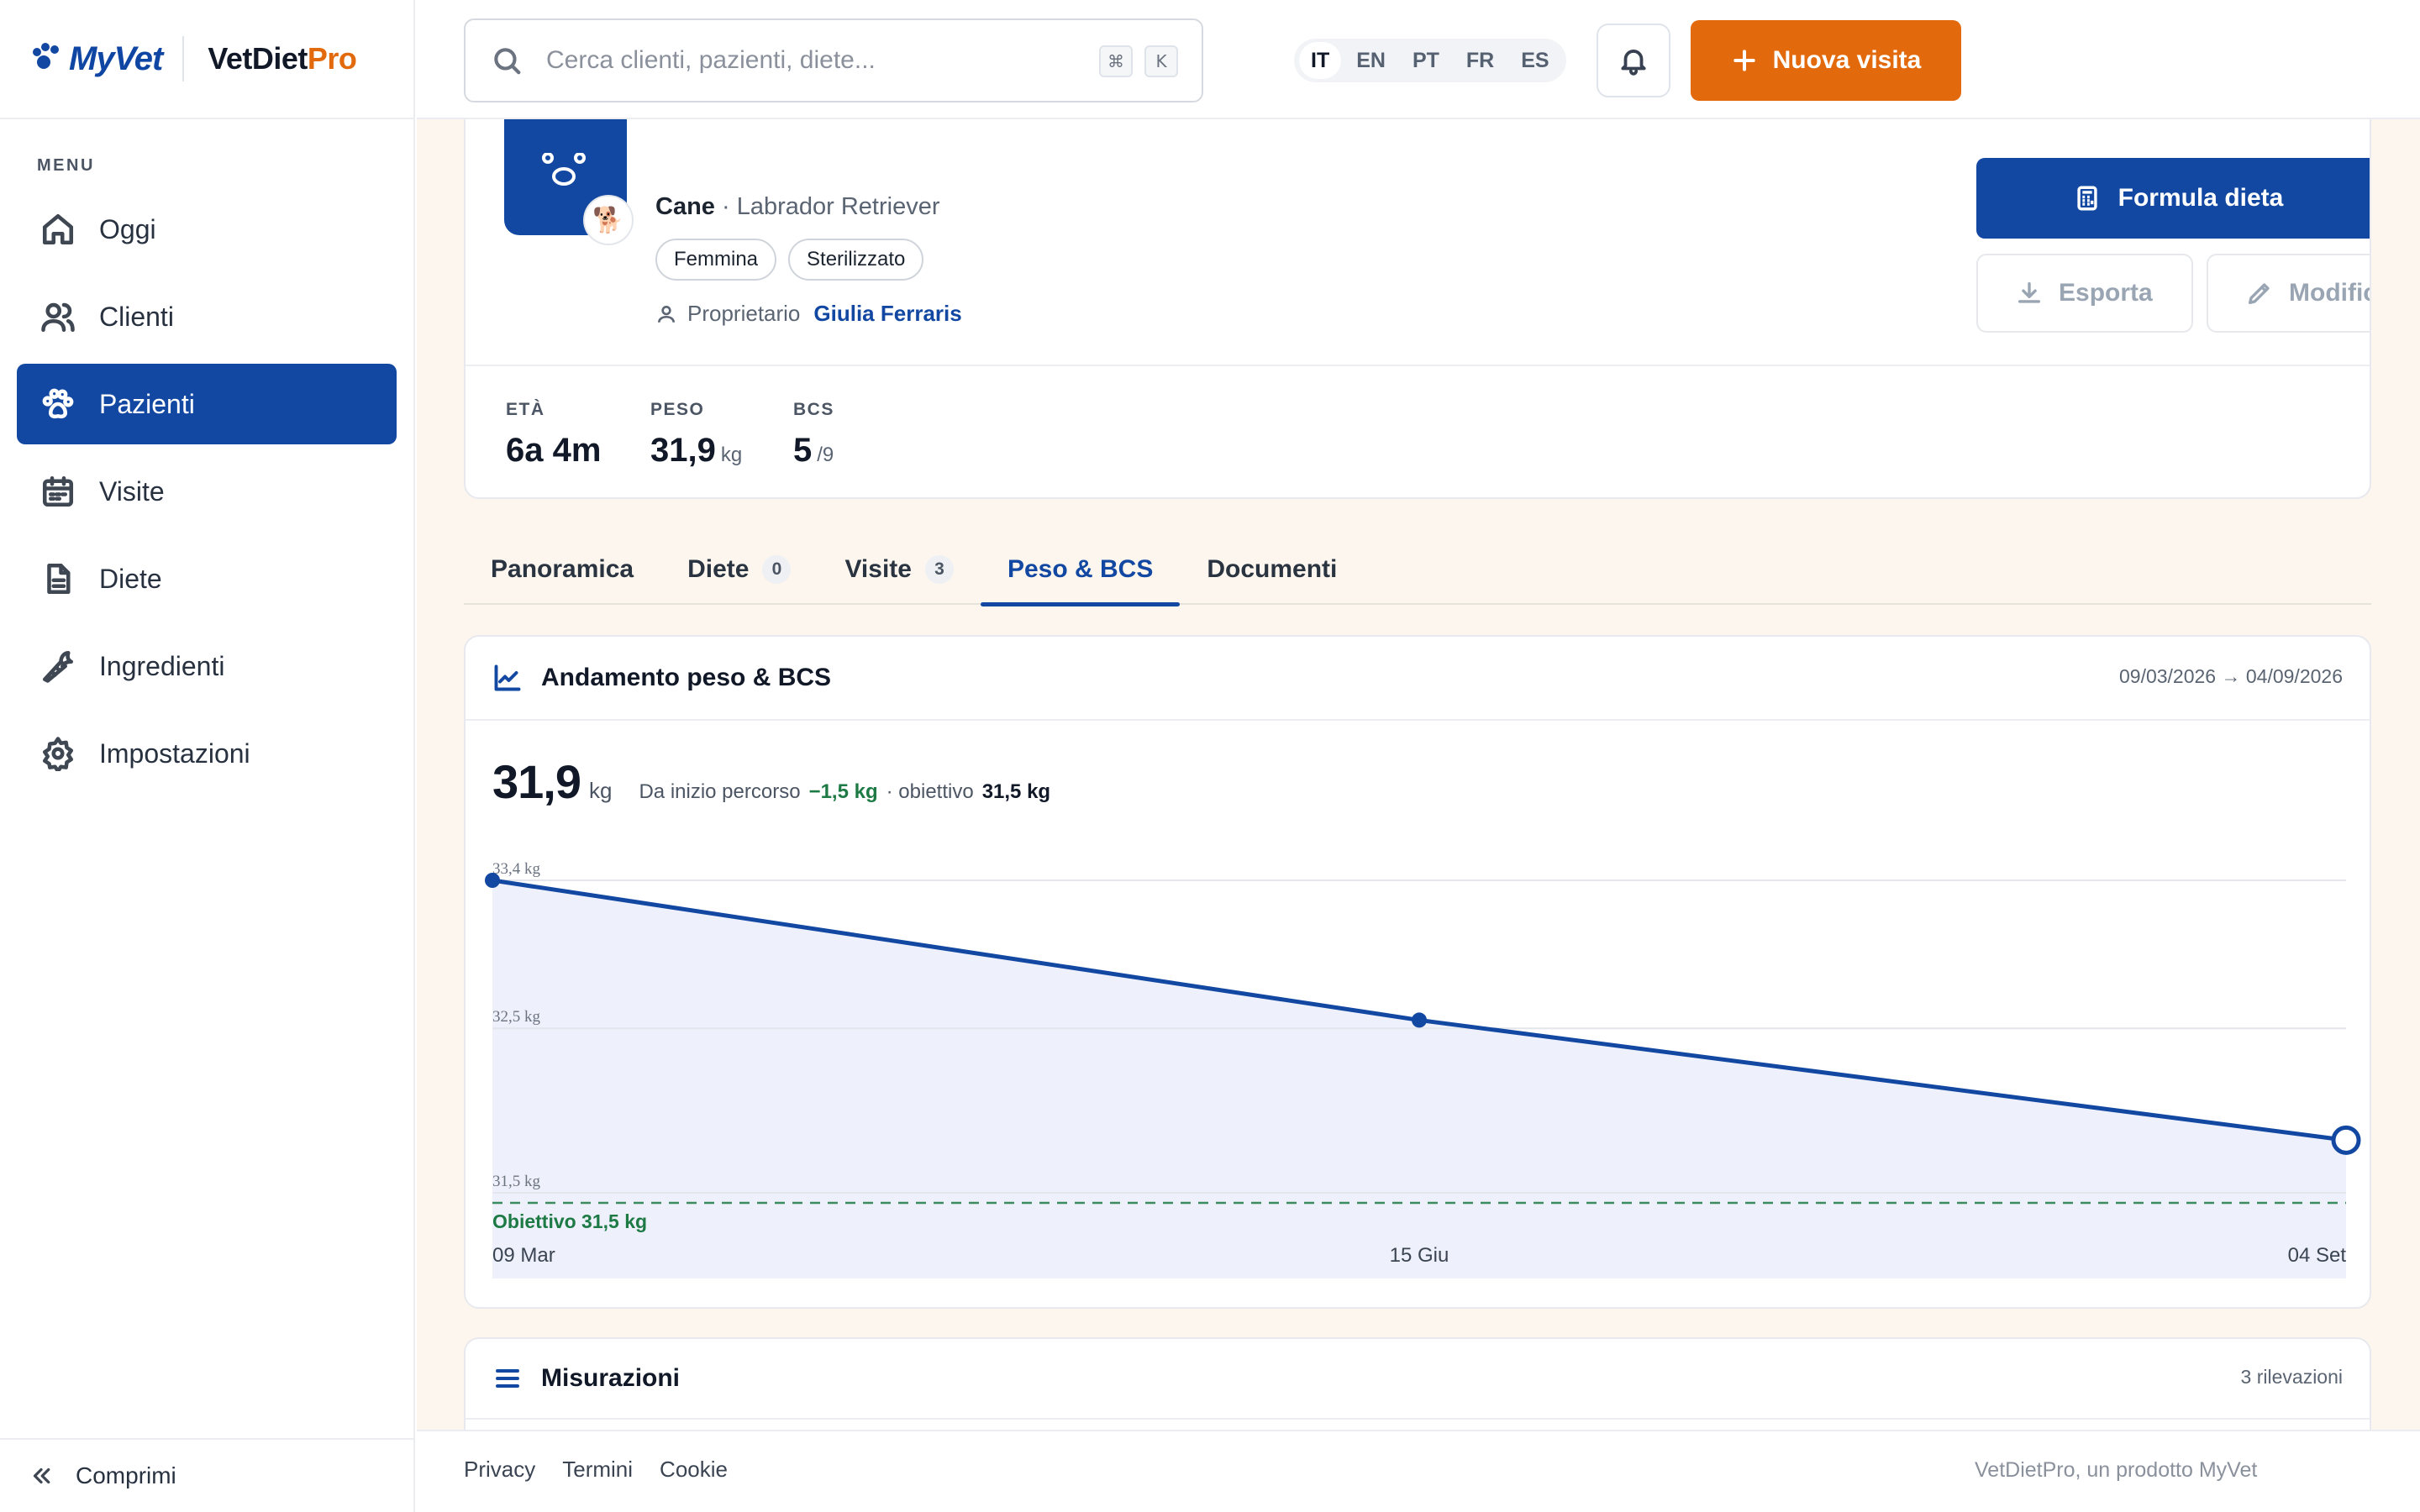 The height and width of the screenshot is (1512, 2420). I want to click on tab-label: Panoramica, so click(562, 569).